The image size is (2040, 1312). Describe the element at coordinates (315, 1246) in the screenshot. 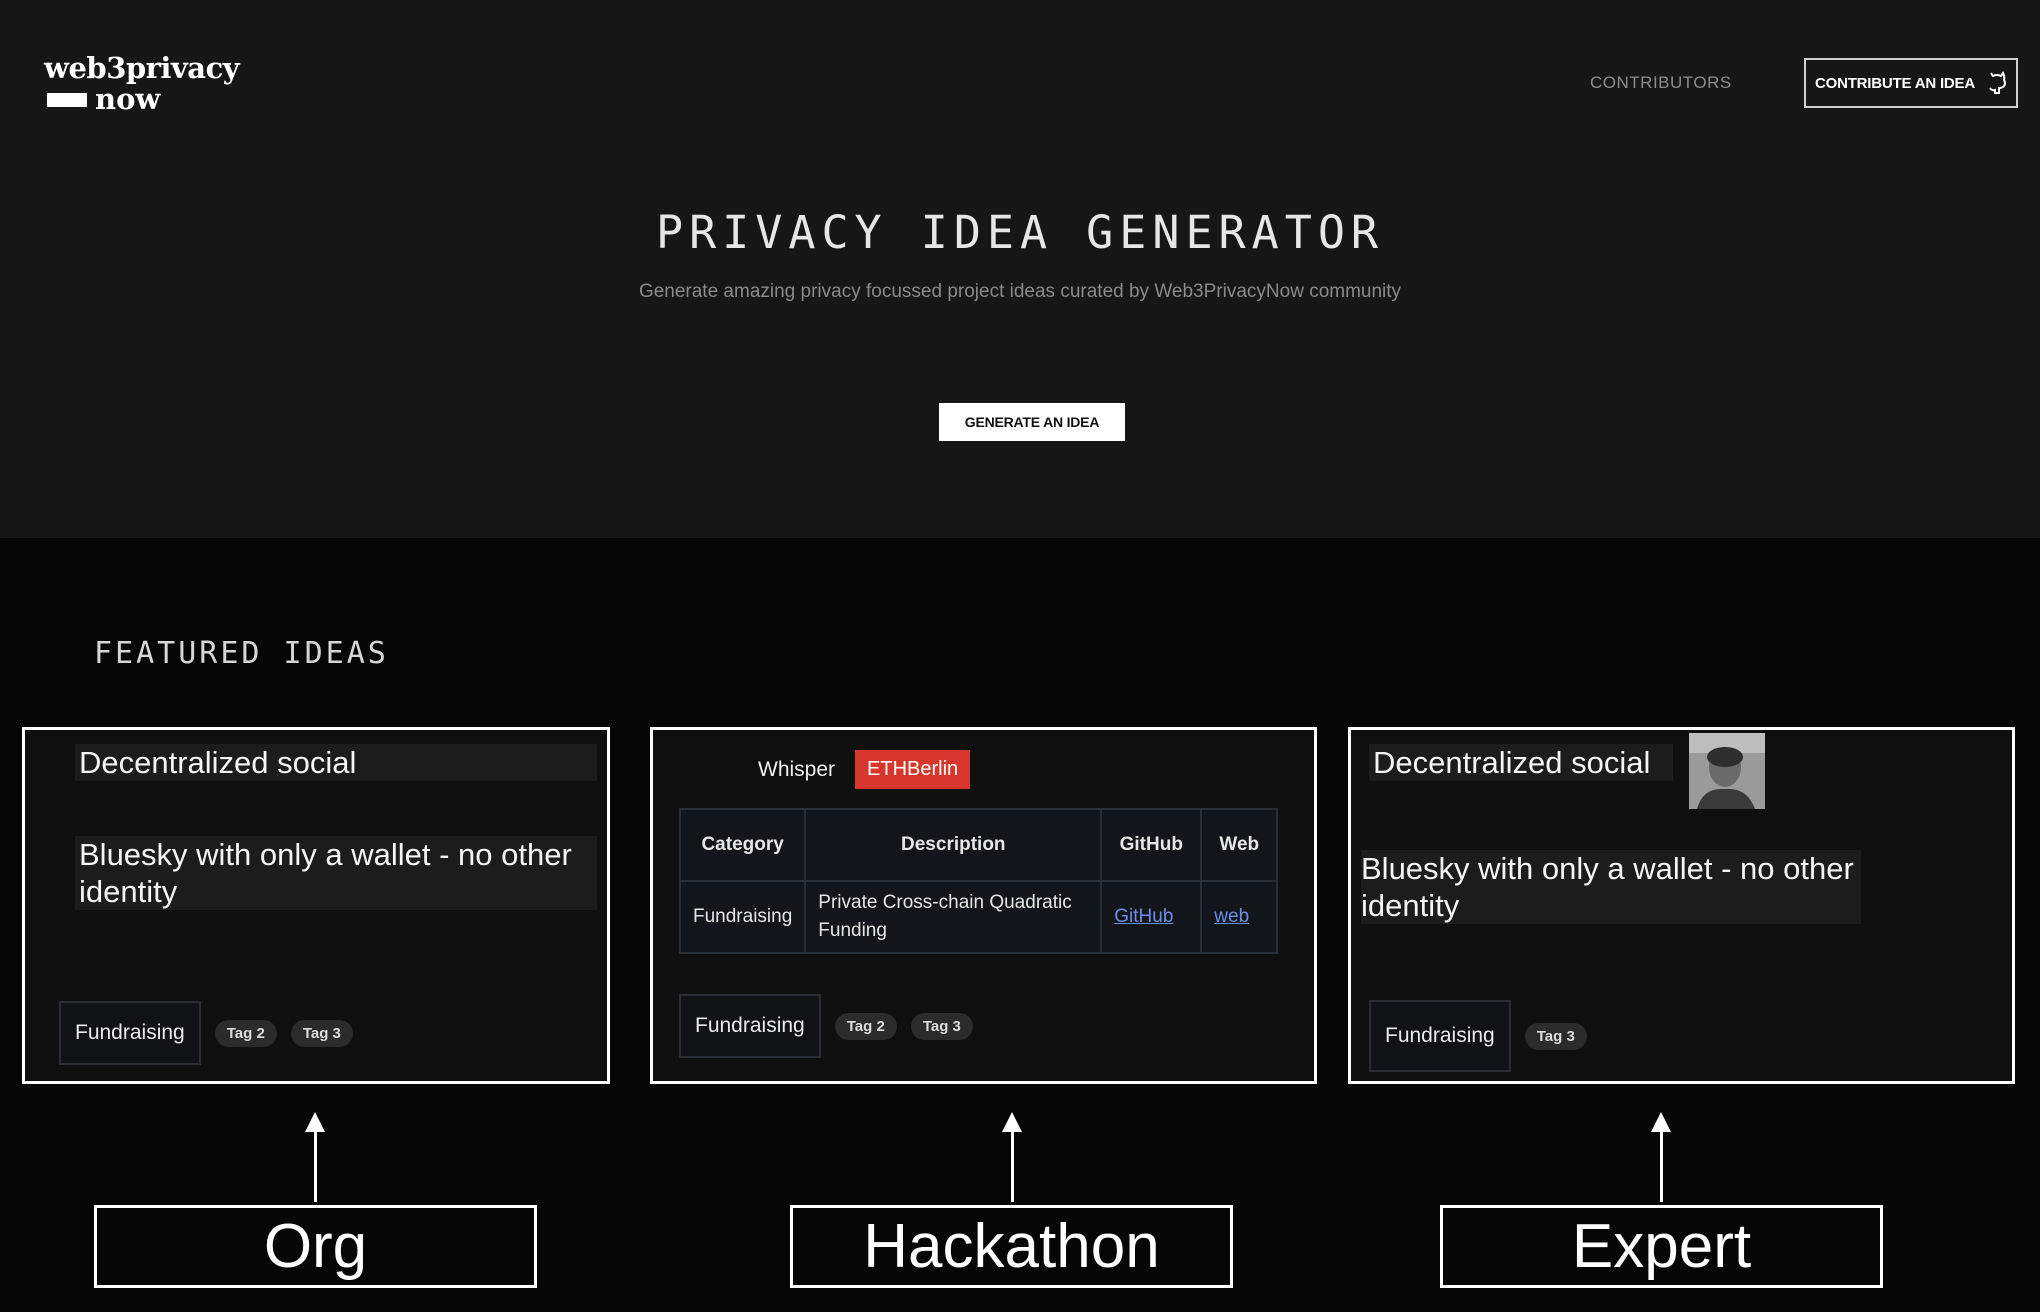

I see `annotation-label-org: Org` at that location.